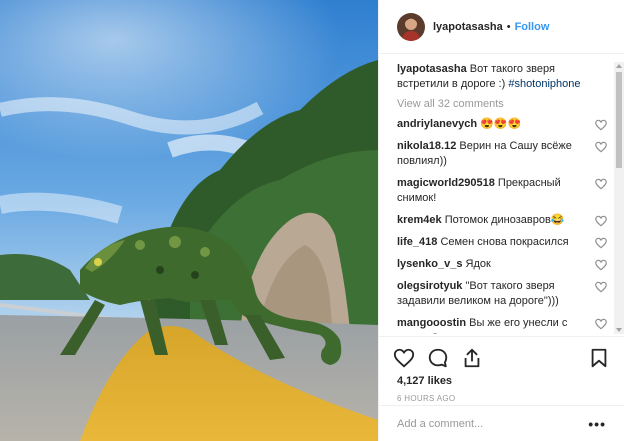  What do you see at coordinates (431, 323) in the screenshot?
I see `comment-username: mangooostin` at bounding box center [431, 323].